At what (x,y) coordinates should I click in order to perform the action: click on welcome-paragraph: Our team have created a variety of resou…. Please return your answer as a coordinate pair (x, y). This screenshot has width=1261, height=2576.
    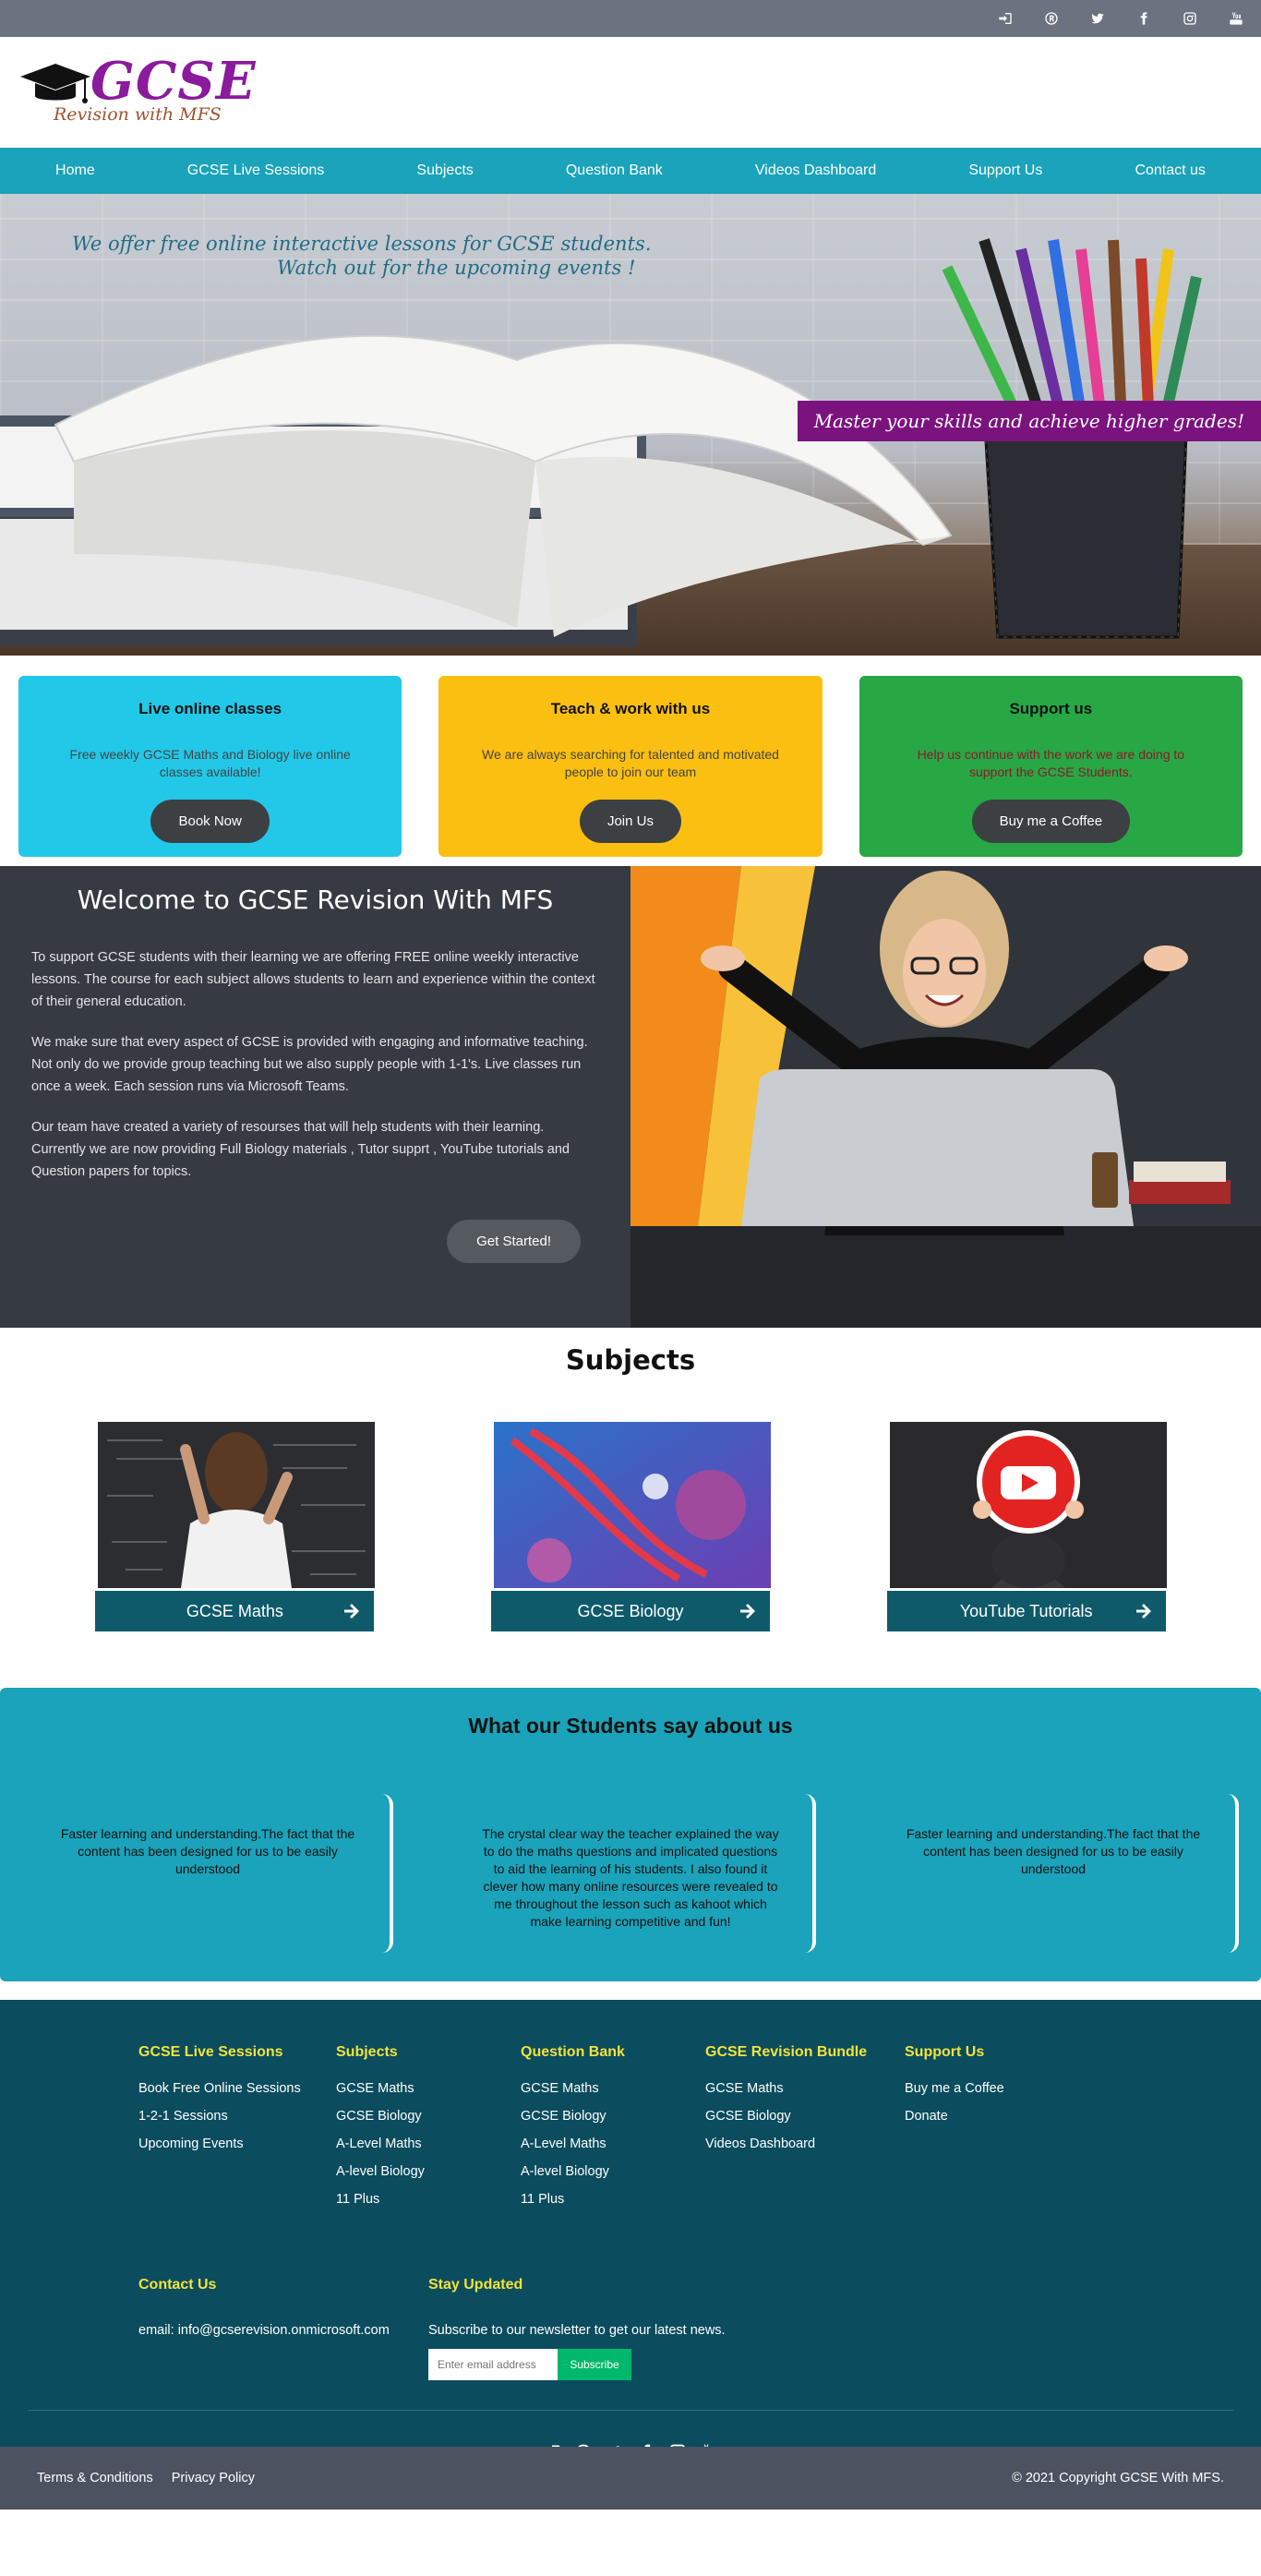
    Looking at the image, I should click on (300, 1149).